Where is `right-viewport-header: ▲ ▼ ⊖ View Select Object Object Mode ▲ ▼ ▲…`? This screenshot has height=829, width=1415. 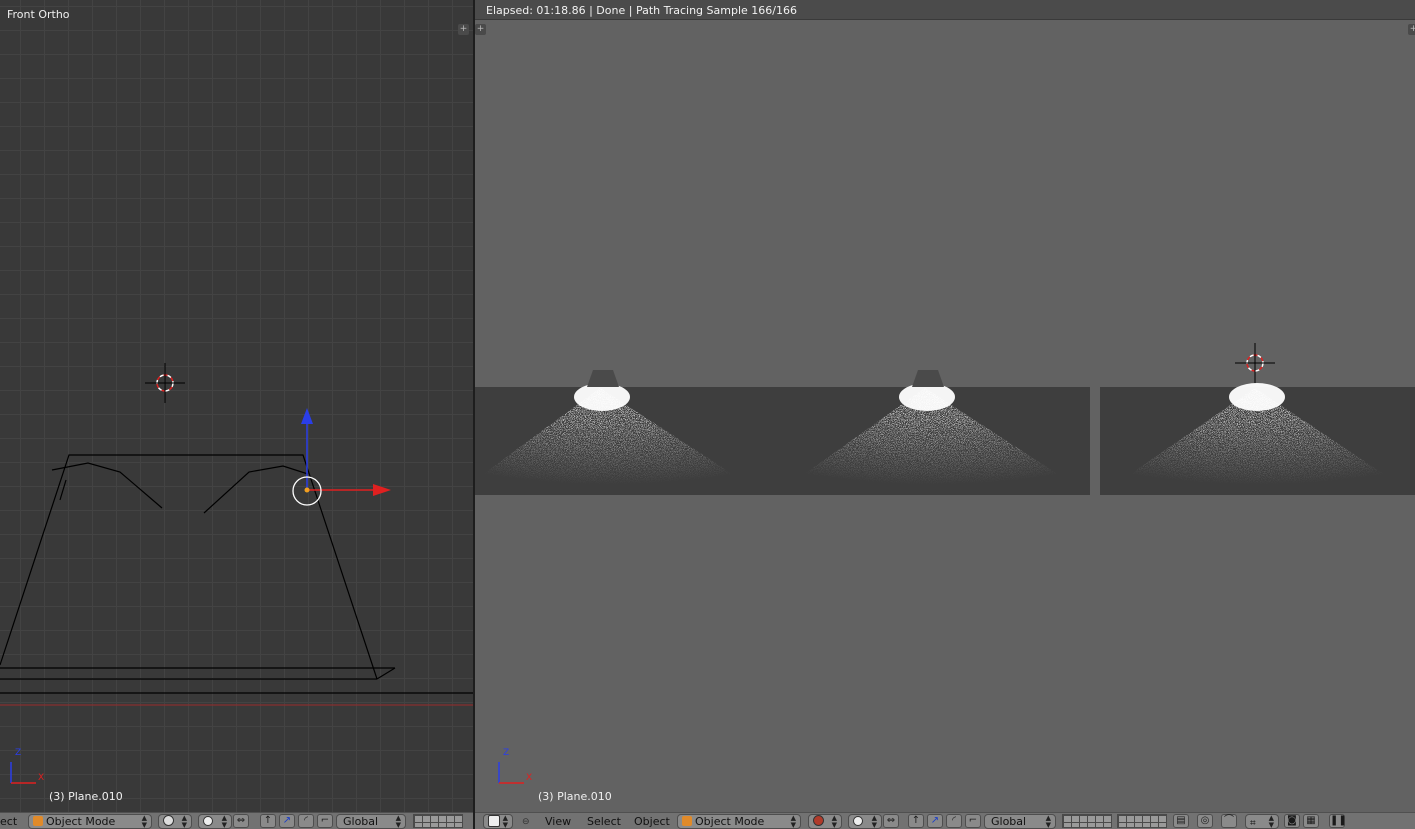 right-viewport-header: ▲ ▼ ⊖ View Select Object Object Mode ▲ ▼ ▲… is located at coordinates (945, 820).